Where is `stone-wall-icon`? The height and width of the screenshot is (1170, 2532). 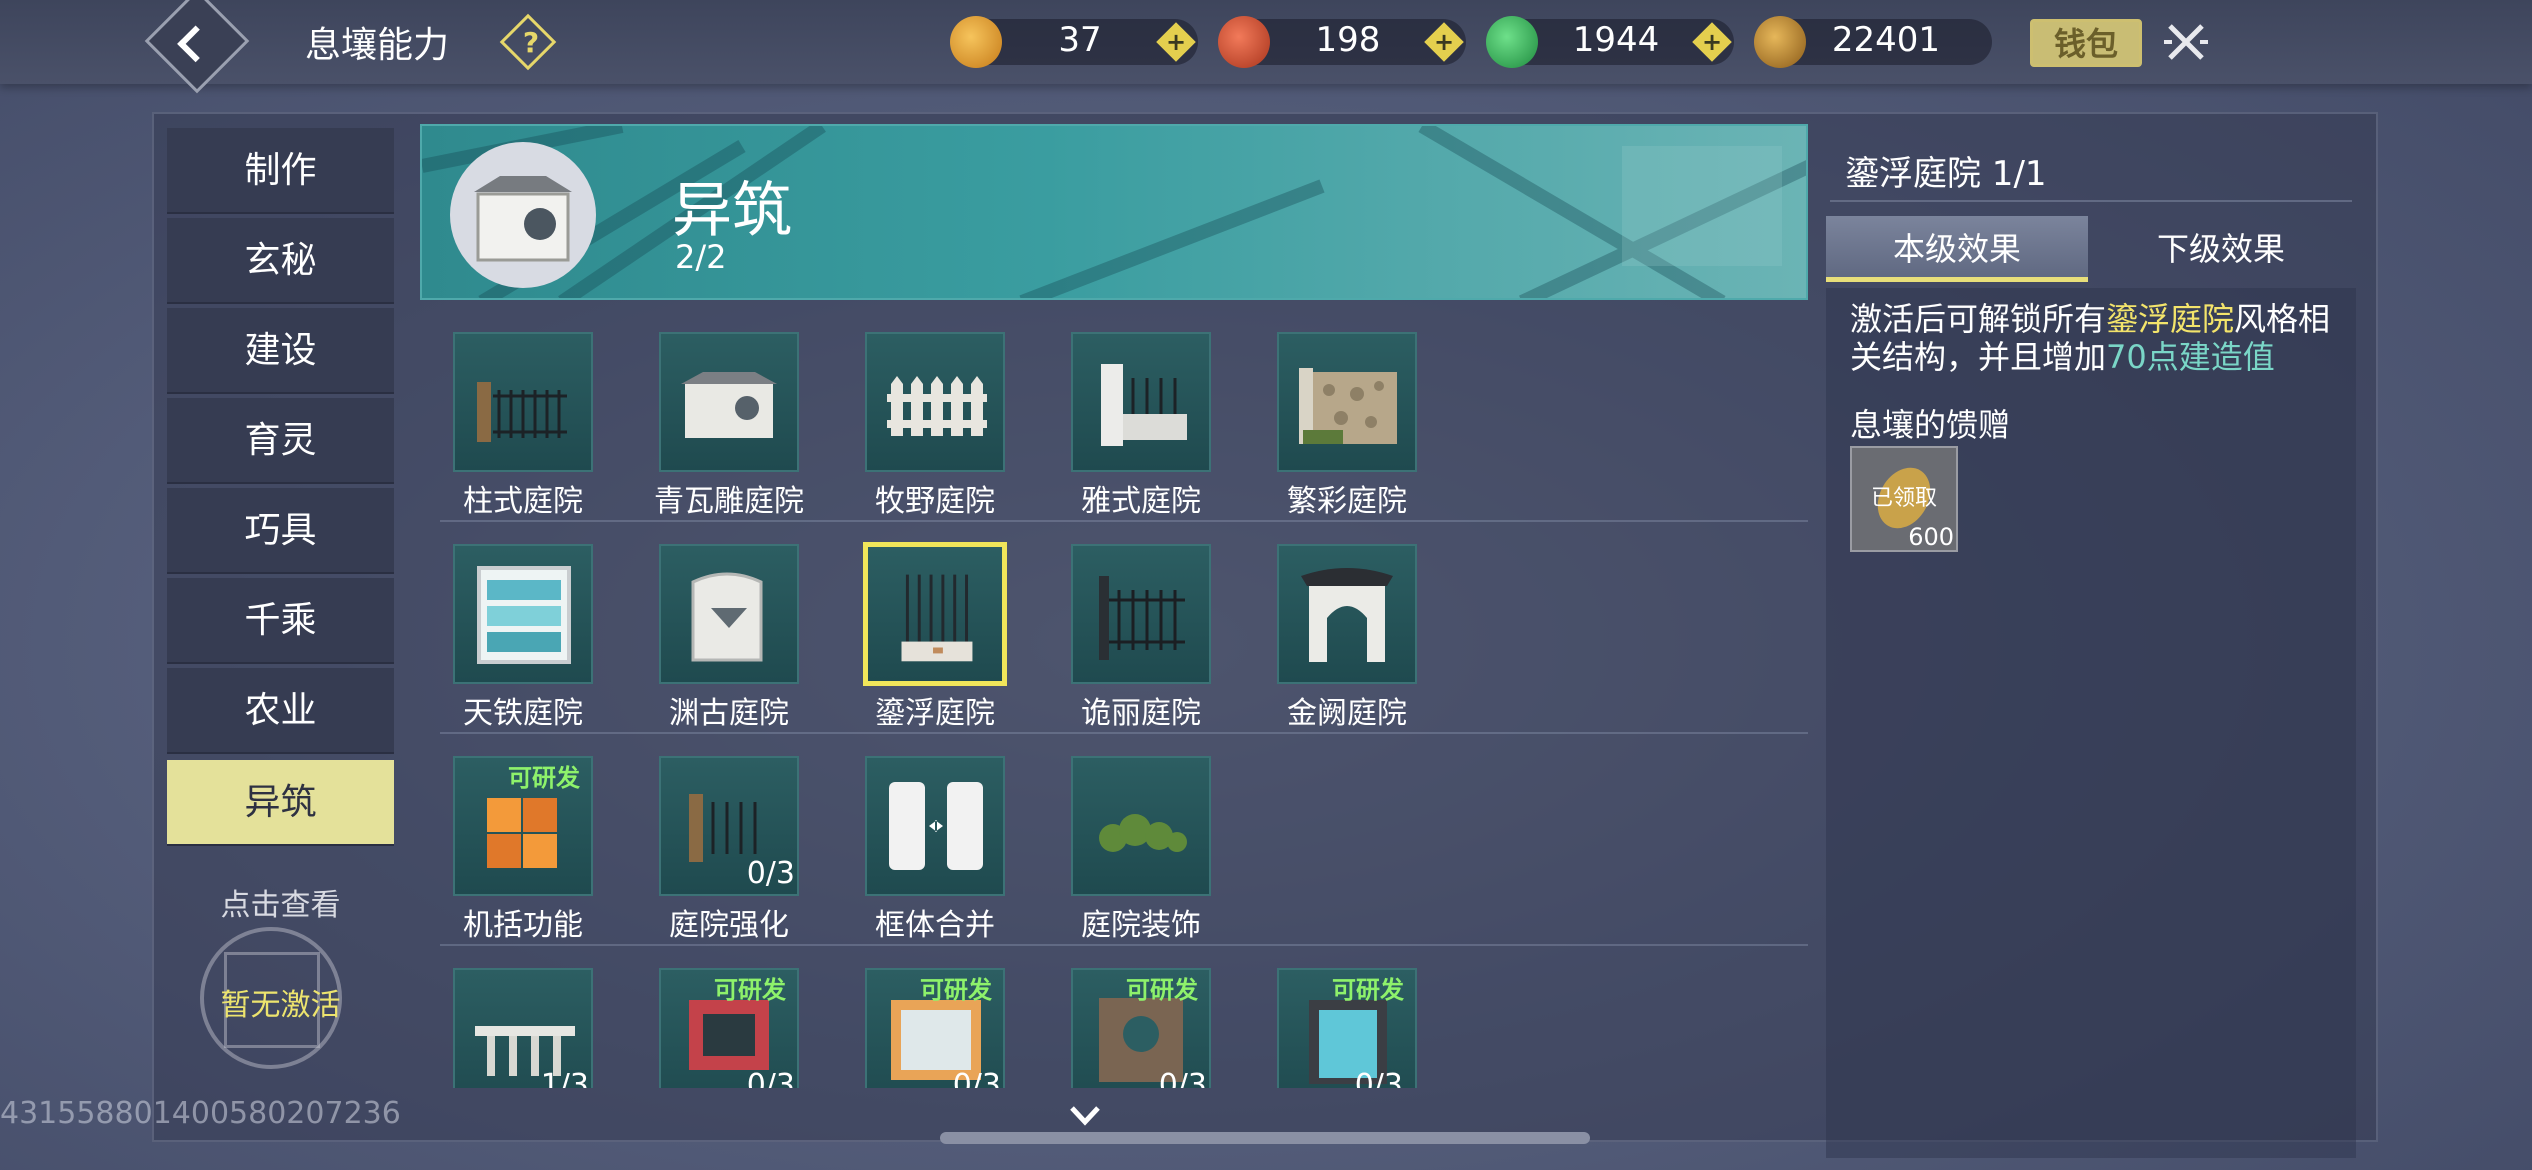
stone-wall-icon is located at coordinates (1348, 406).